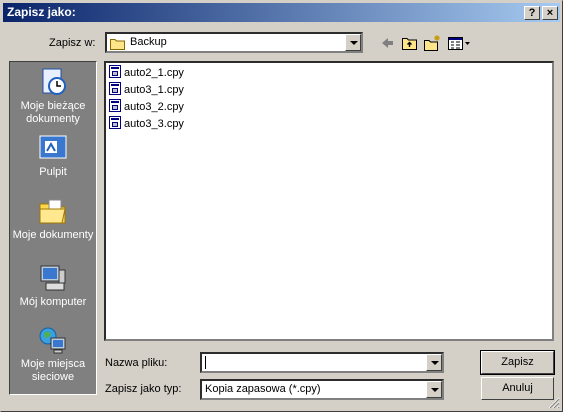  I want to click on place-label: Mój komputer, so click(53, 302).